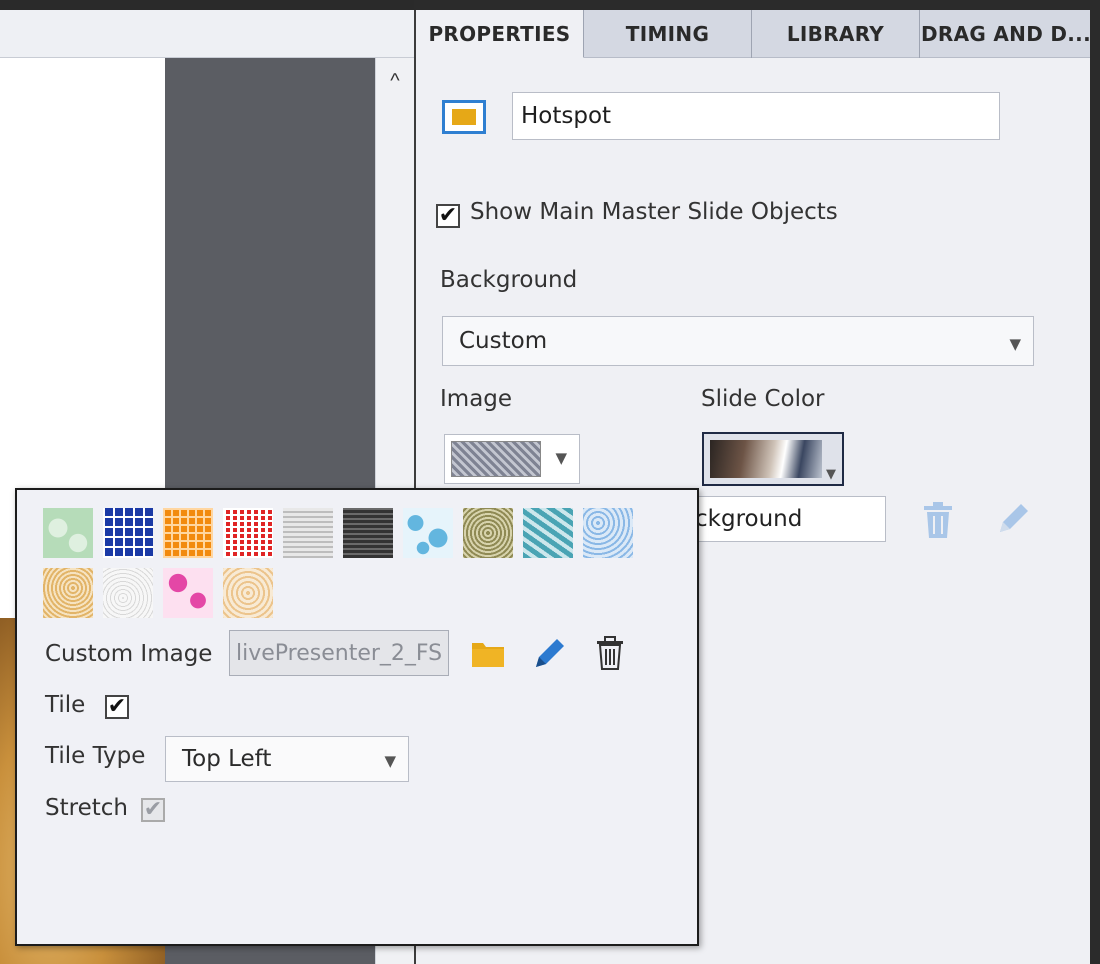 The width and height of the screenshot is (1100, 964). What do you see at coordinates (1095, 482) in the screenshot?
I see `window-right-edge` at bounding box center [1095, 482].